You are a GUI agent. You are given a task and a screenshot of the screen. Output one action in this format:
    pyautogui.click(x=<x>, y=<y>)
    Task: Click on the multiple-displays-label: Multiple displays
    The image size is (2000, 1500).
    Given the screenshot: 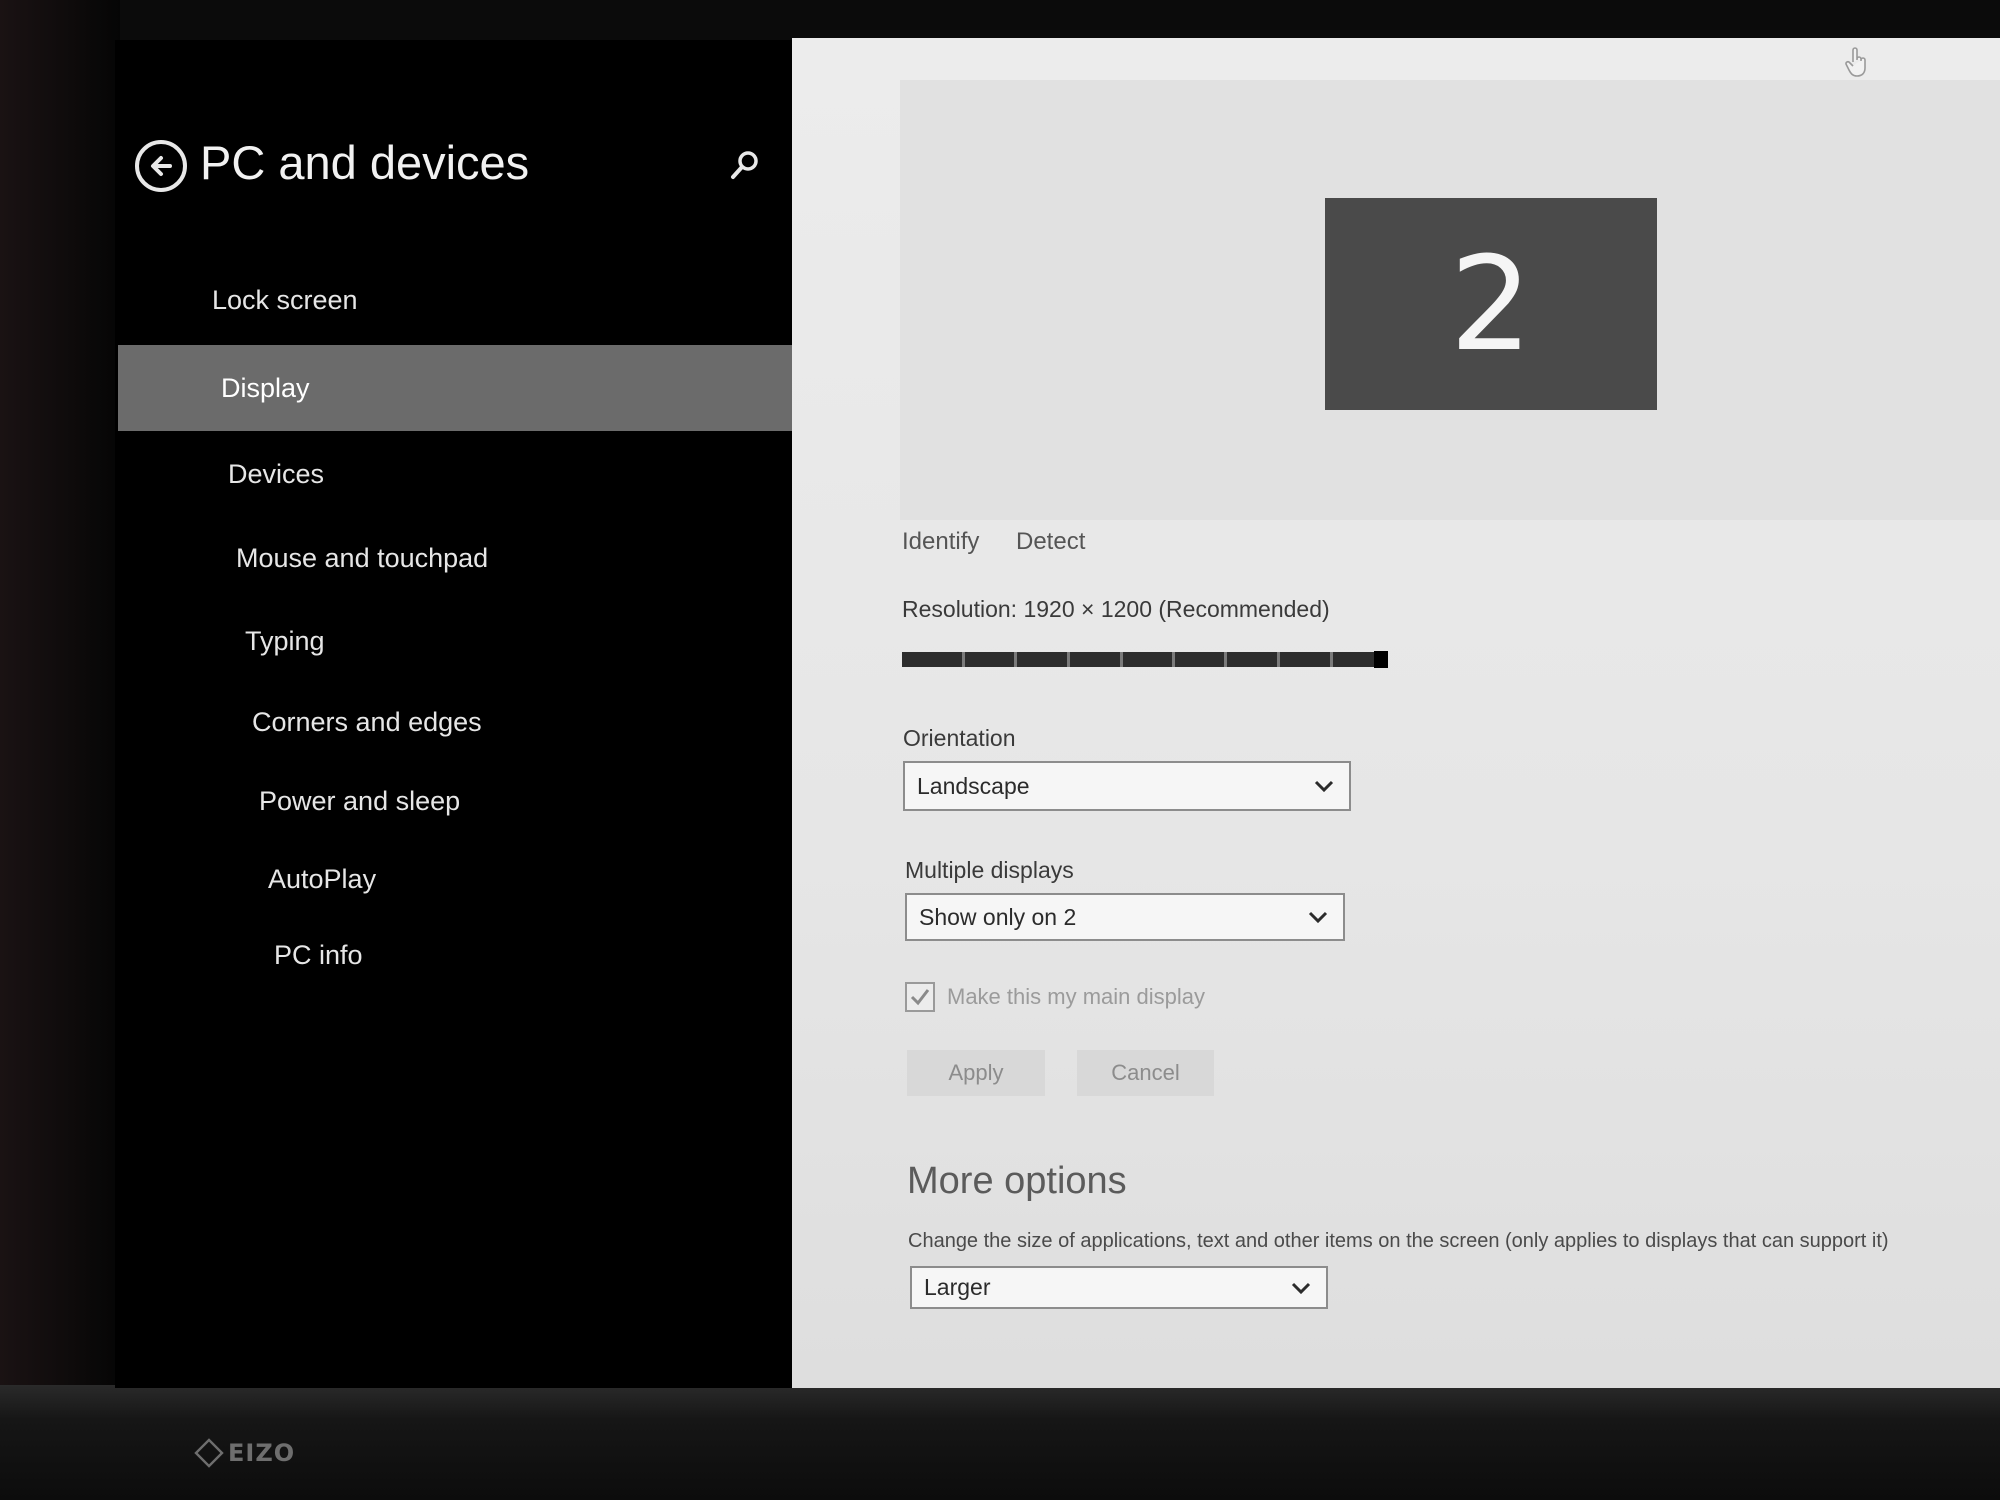 What is the action you would take?
    pyautogui.click(x=989, y=870)
    